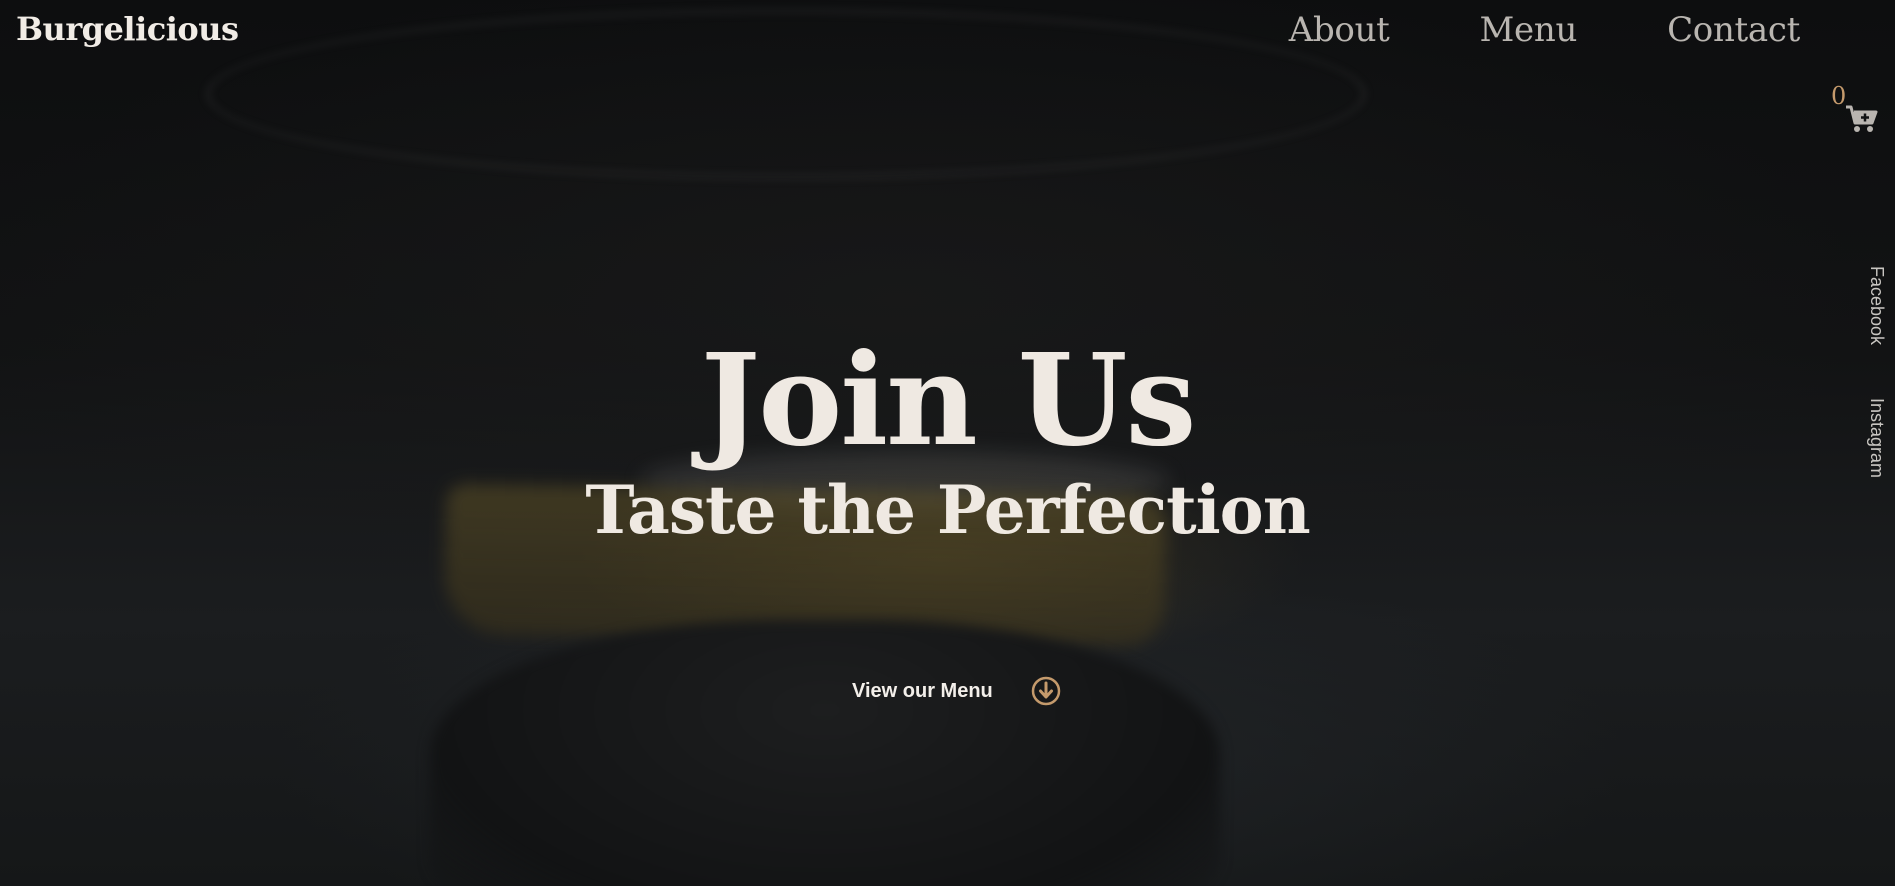 The image size is (1895, 886). Describe the element at coordinates (825, 753) in the screenshot. I see `background-burger-bun` at that location.